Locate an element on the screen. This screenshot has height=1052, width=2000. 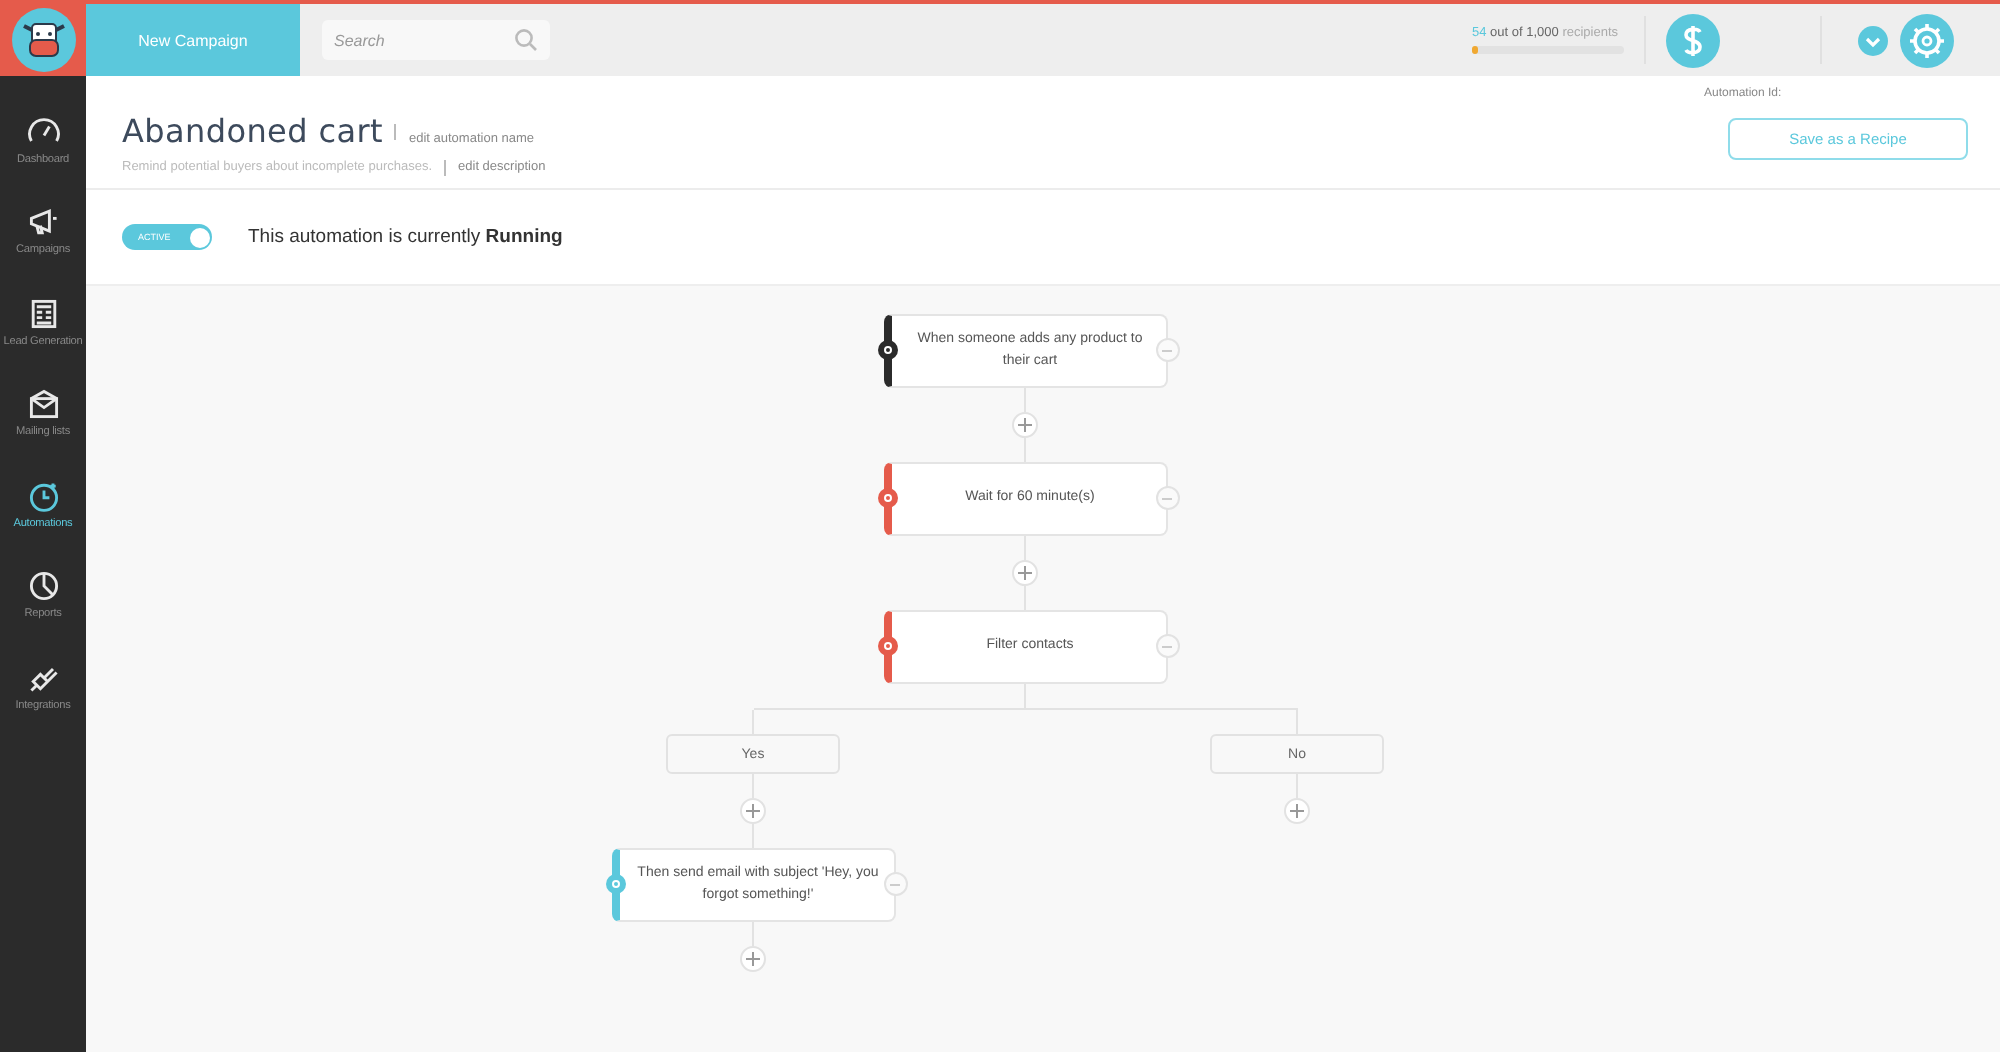
pie-chart-icon is located at coordinates (43, 586).